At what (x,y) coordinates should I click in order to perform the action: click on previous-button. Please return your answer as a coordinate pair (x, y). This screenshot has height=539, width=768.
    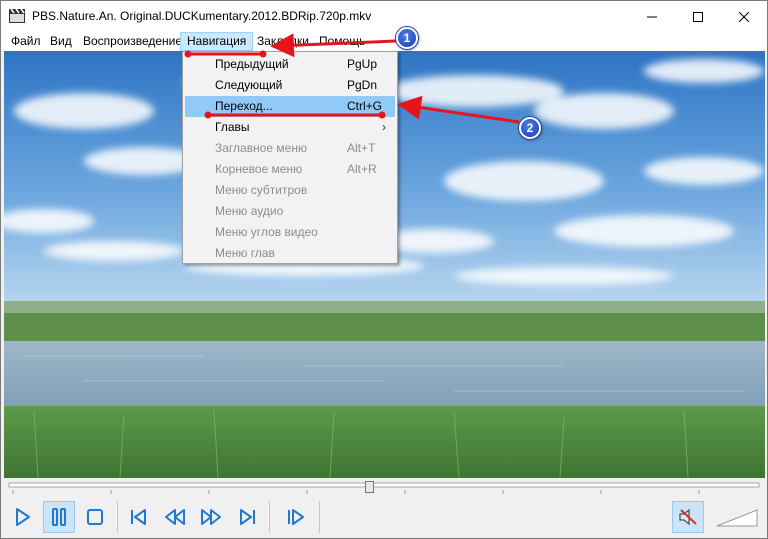
    Looking at the image, I should click on (139, 517).